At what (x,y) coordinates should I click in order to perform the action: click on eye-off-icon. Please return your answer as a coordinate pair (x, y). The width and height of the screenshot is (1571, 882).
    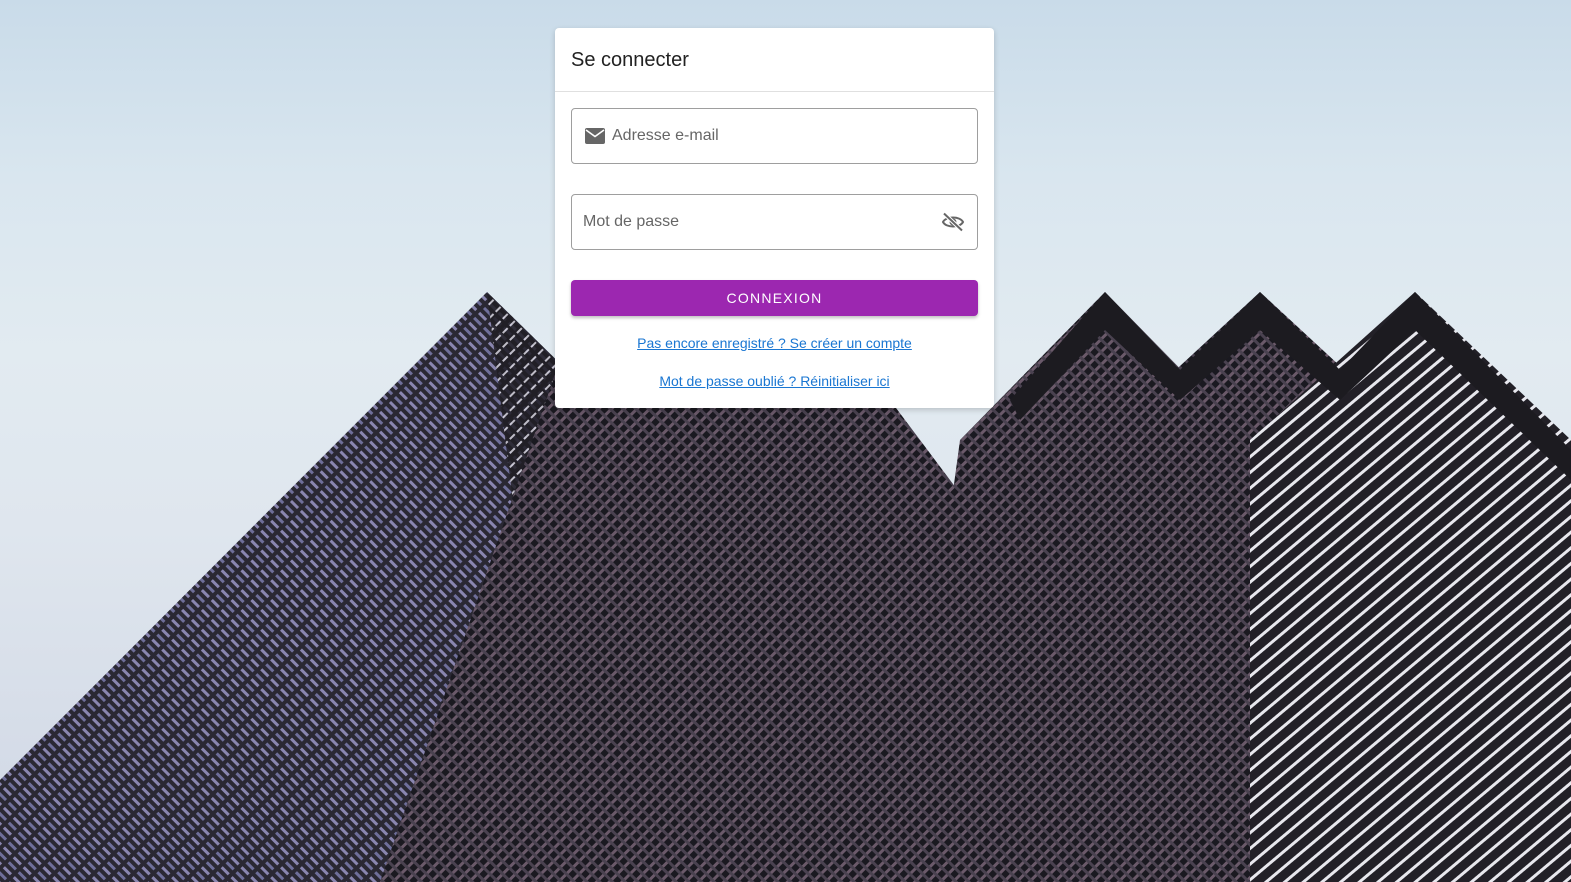
    Looking at the image, I should click on (953, 222).